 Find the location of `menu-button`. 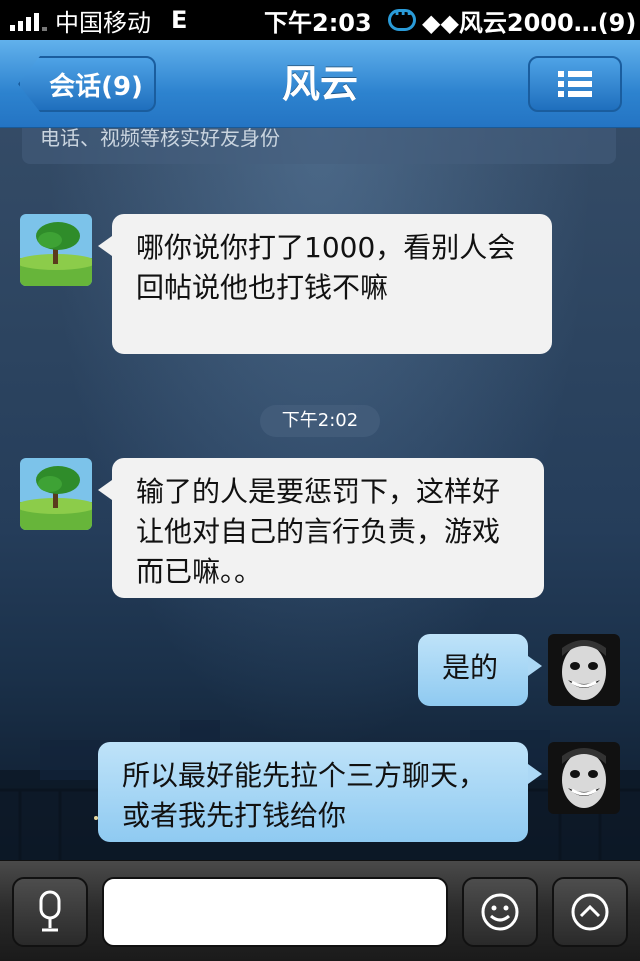

menu-button is located at coordinates (575, 84).